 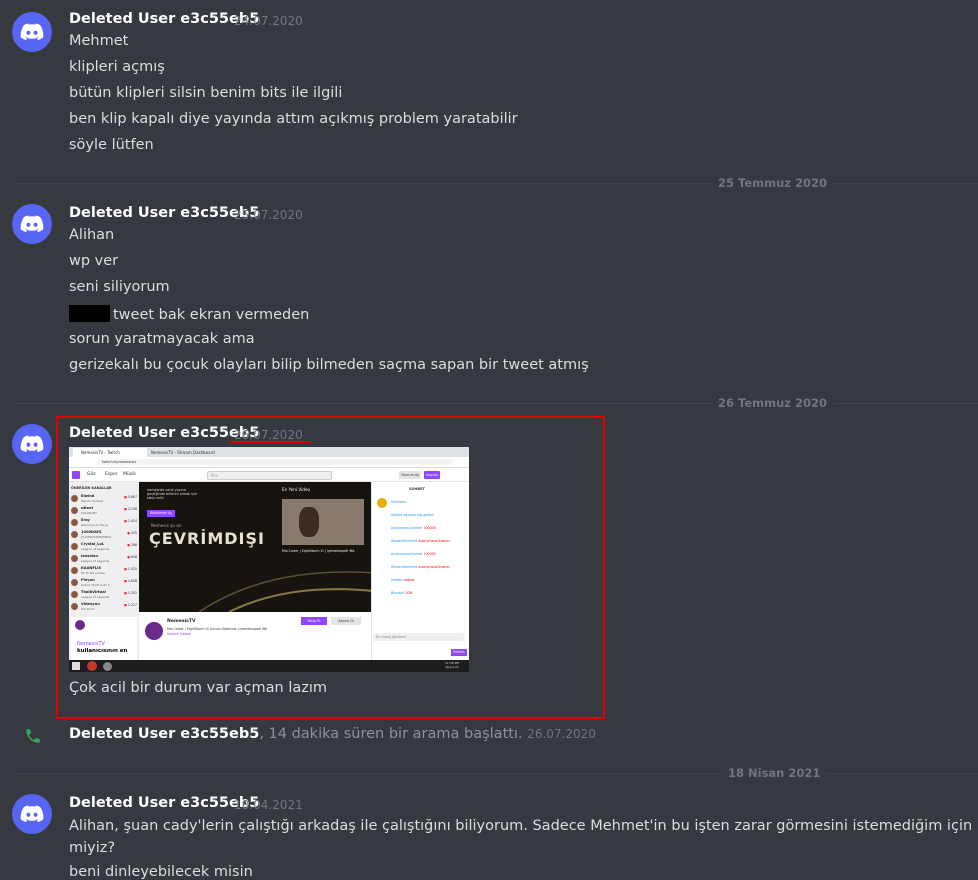 I want to click on date-divider-label: 25 Temmuz 2020, so click(x=772, y=183).